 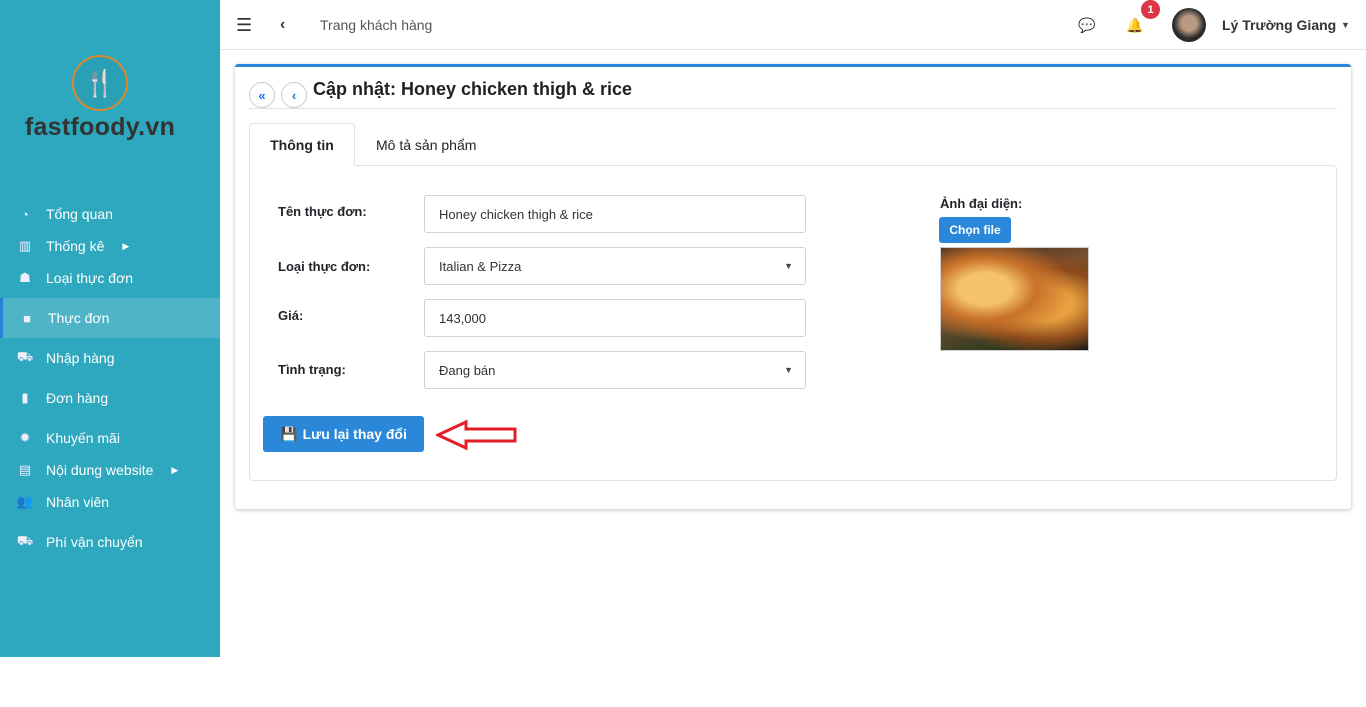 What do you see at coordinates (25, 501) in the screenshot?
I see `users-icon: 👥` at bounding box center [25, 501].